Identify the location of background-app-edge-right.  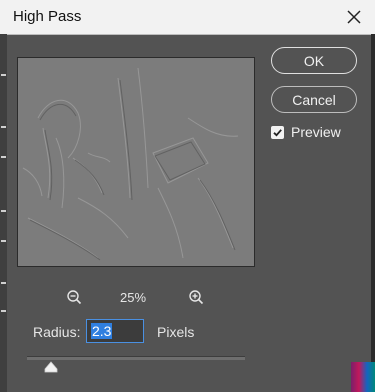
(373, 213).